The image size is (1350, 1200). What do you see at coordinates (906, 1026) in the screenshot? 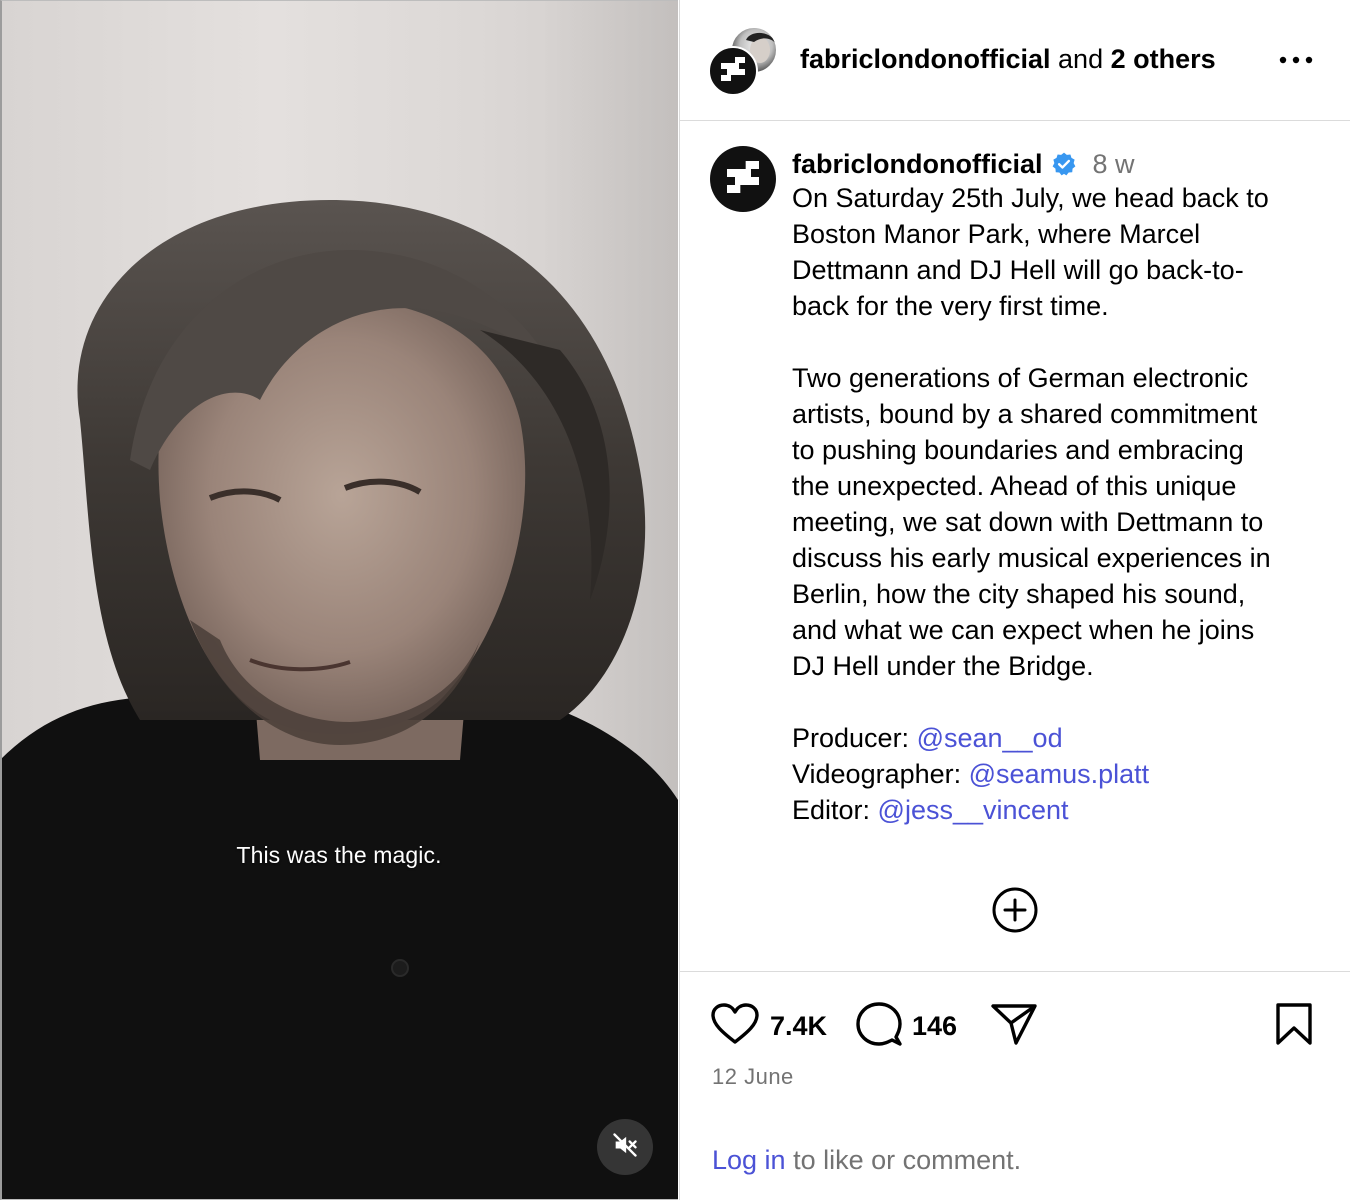
I see `comment-group: 146` at bounding box center [906, 1026].